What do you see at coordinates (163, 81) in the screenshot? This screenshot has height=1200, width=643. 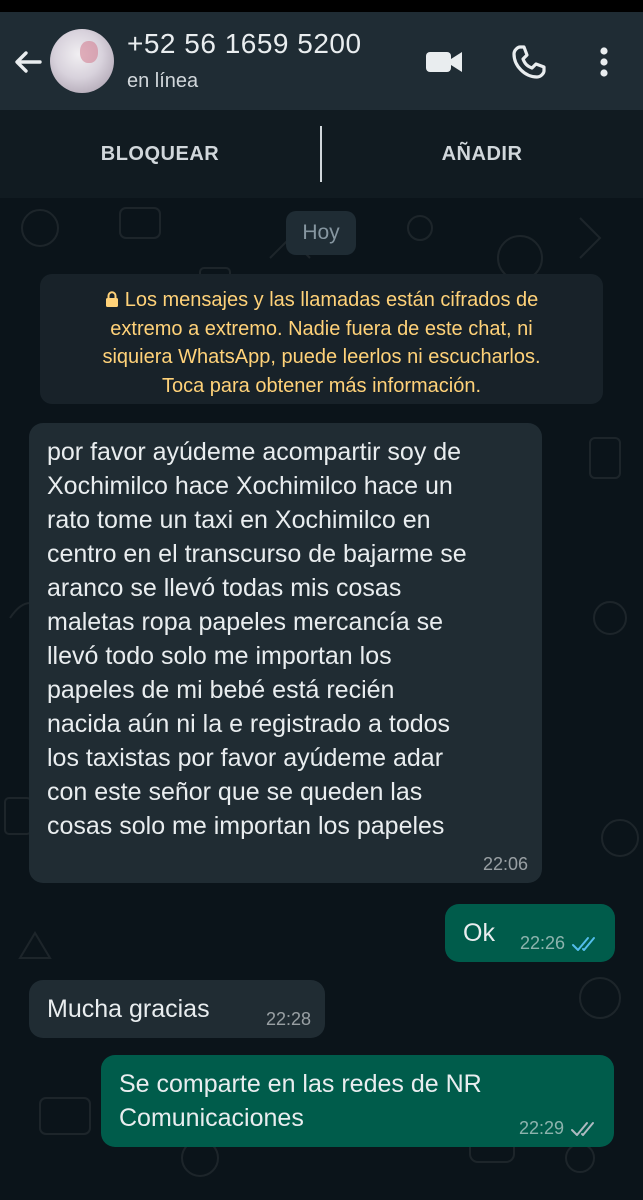 I see `contact-status: en línea` at bounding box center [163, 81].